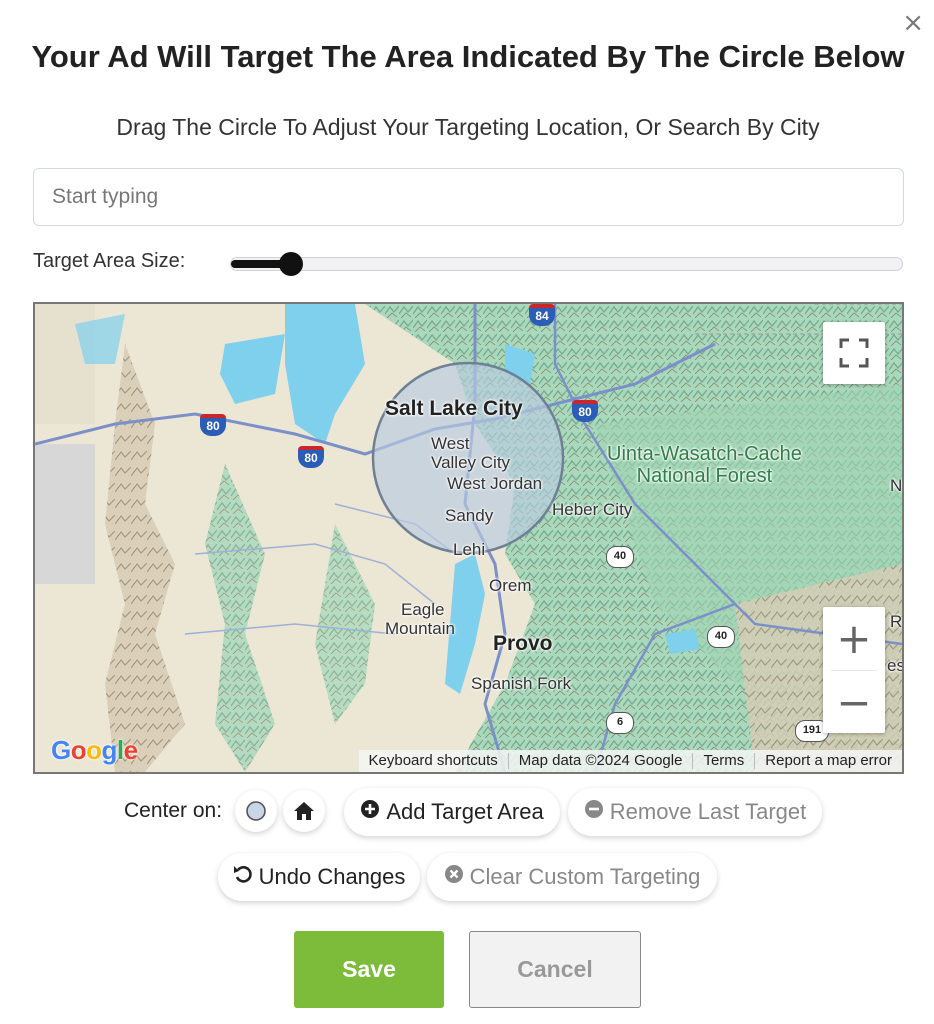 This screenshot has height=1024, width=934. Describe the element at coordinates (465, 811) in the screenshot. I see `add-target-area-label: Add Target Area` at that location.